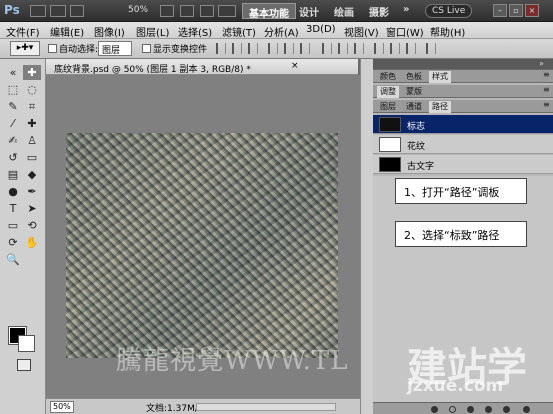 The image size is (553, 414). What do you see at coordinates (77, 11) in the screenshot?
I see `guides-icon` at bounding box center [77, 11].